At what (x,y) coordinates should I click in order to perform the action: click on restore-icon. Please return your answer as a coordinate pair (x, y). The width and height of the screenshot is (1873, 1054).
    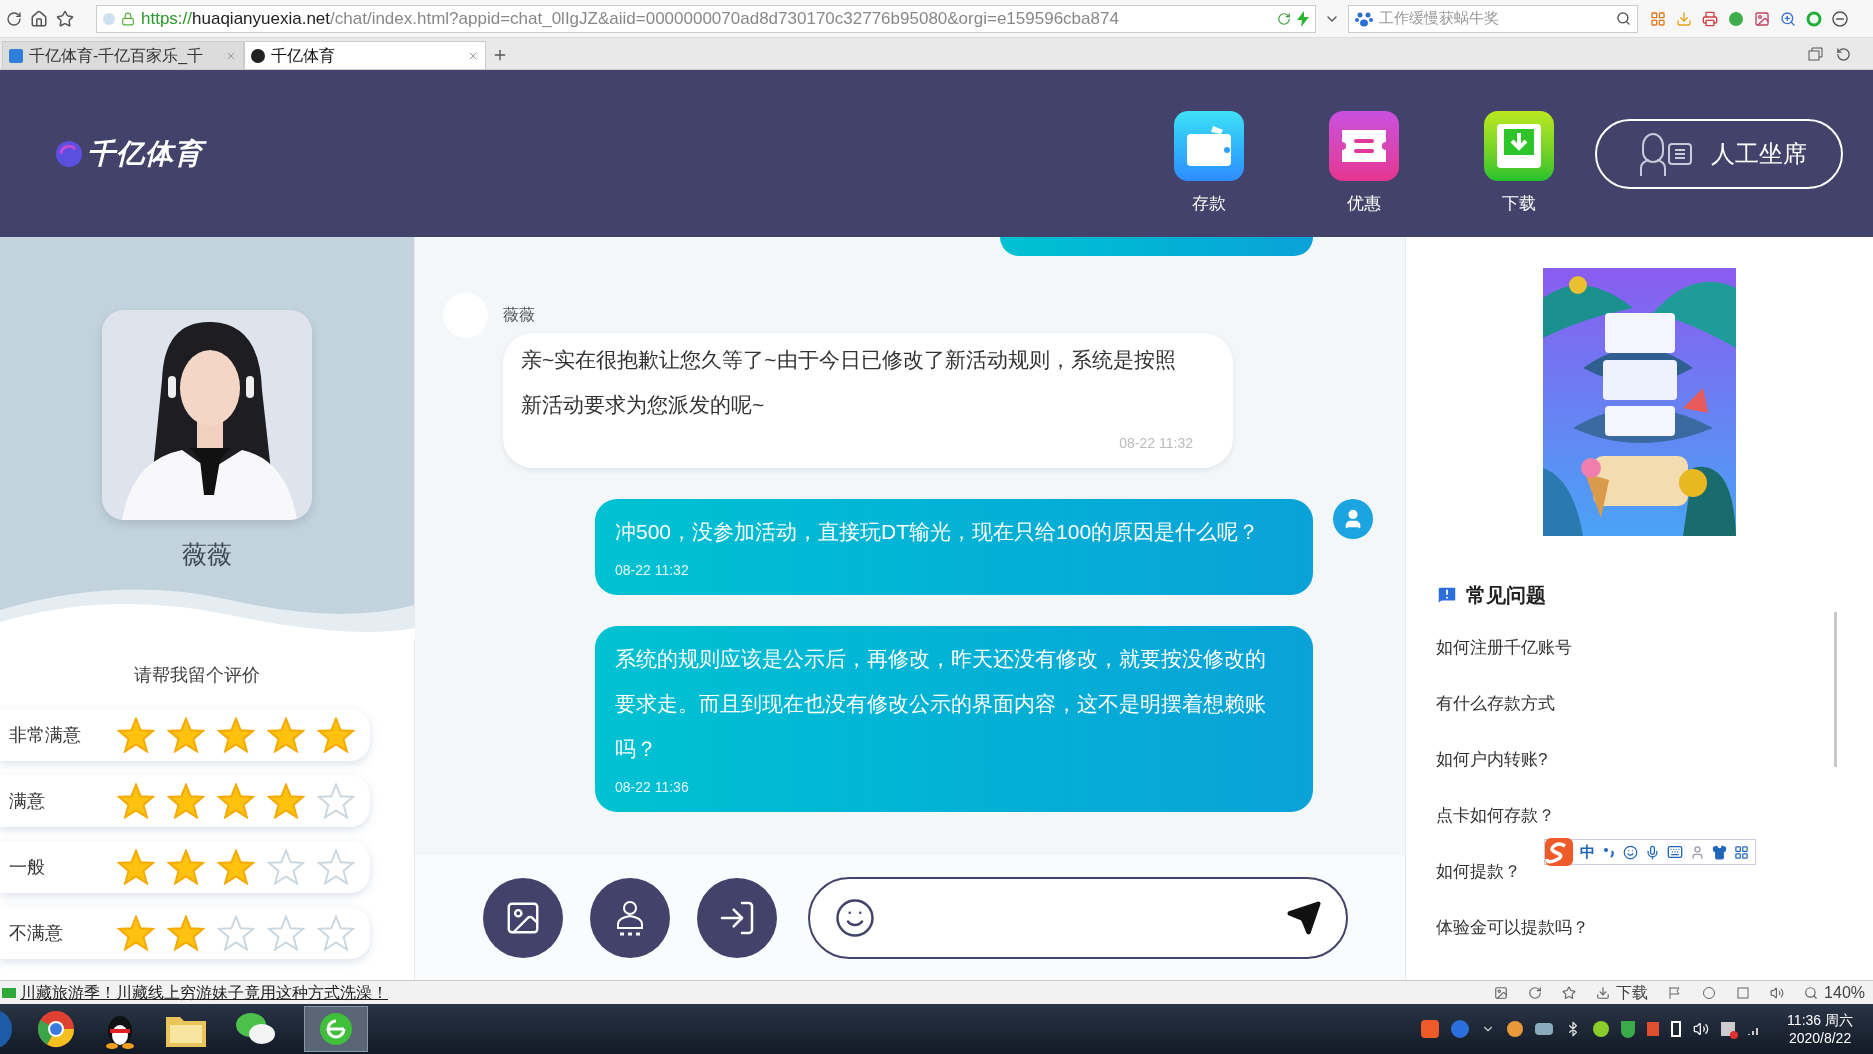
    Looking at the image, I should click on (1816, 54).